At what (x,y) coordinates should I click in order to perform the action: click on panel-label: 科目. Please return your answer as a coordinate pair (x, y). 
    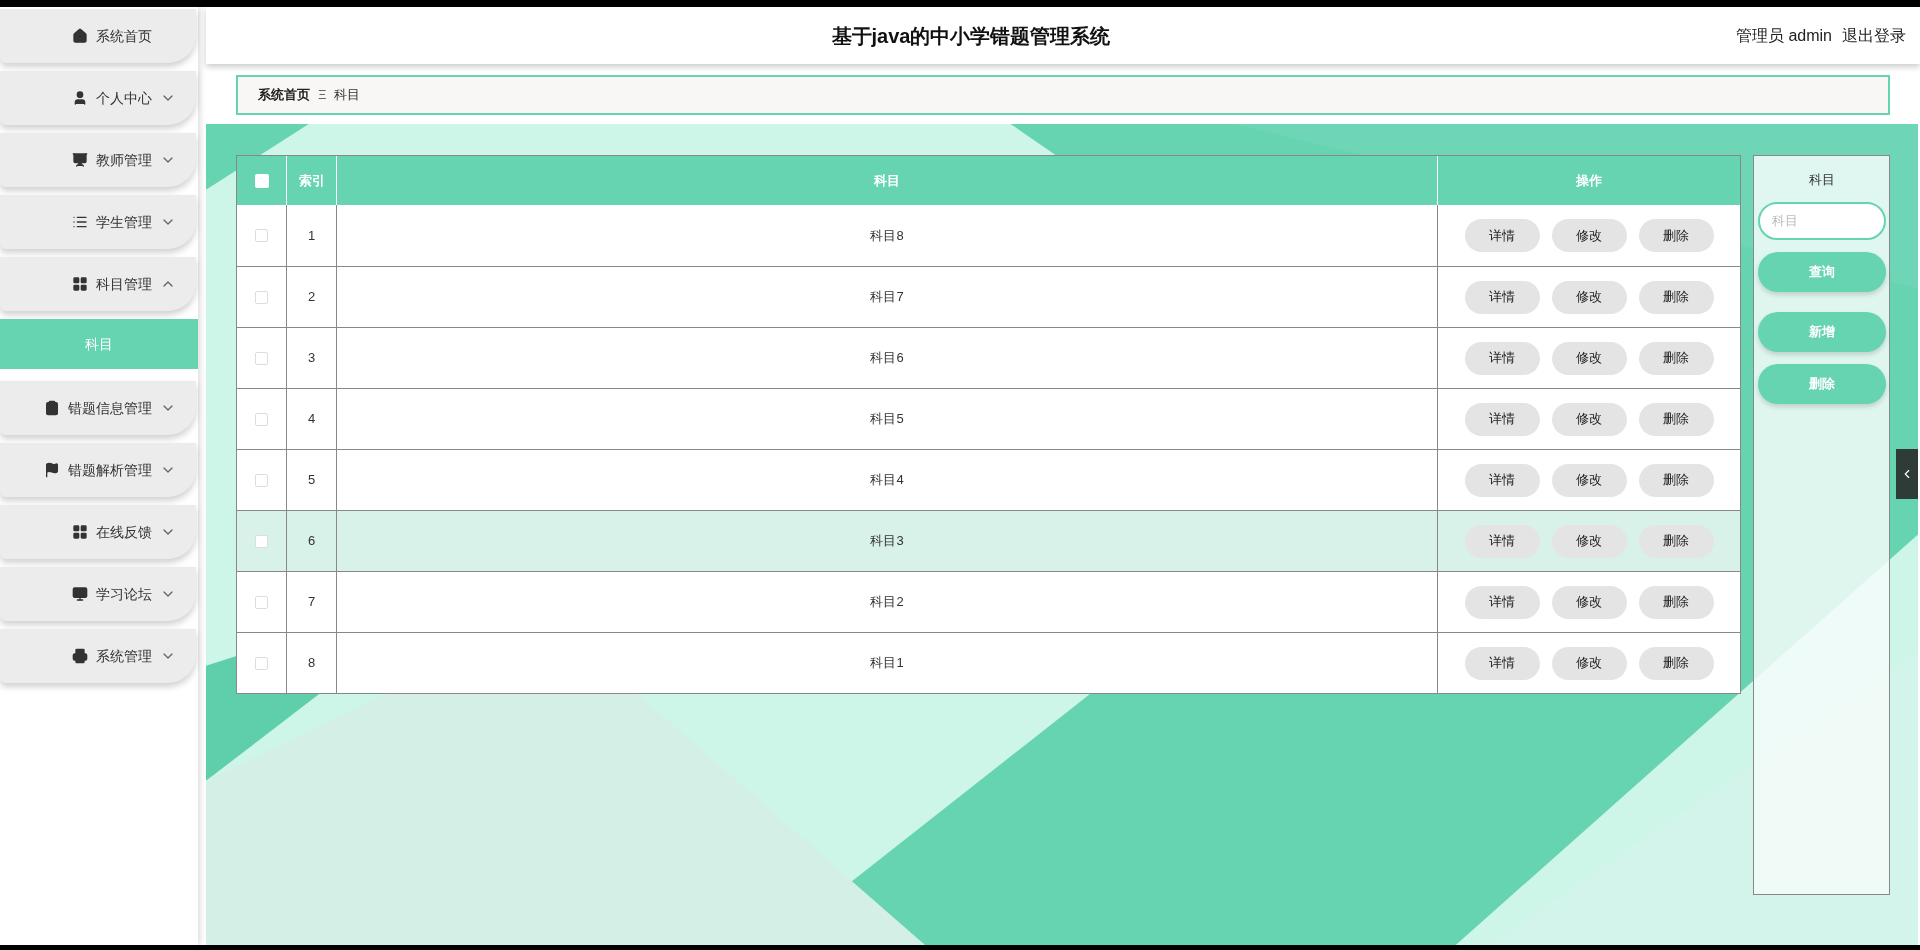
    Looking at the image, I should click on (1821, 180).